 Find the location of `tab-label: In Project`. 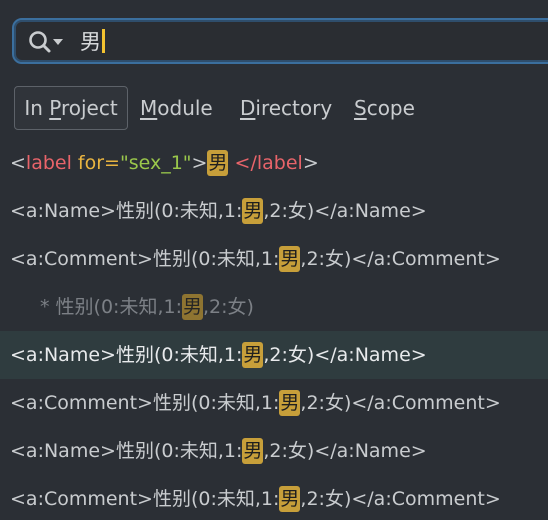

tab-label: In Project is located at coordinates (71, 108).